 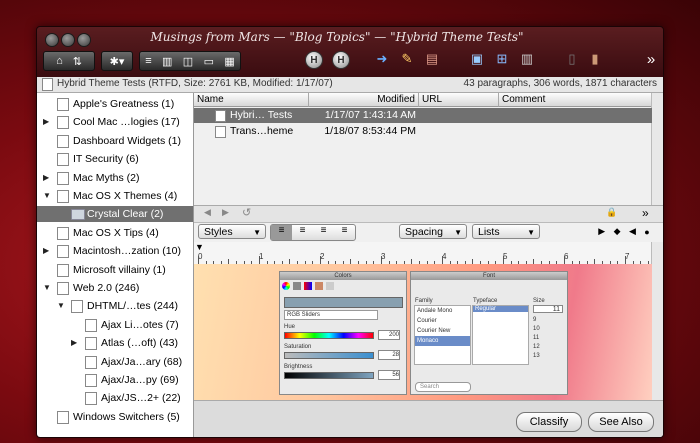 What do you see at coordinates (229, 61) in the screenshot?
I see `view-grid-icon: ▦` at bounding box center [229, 61].